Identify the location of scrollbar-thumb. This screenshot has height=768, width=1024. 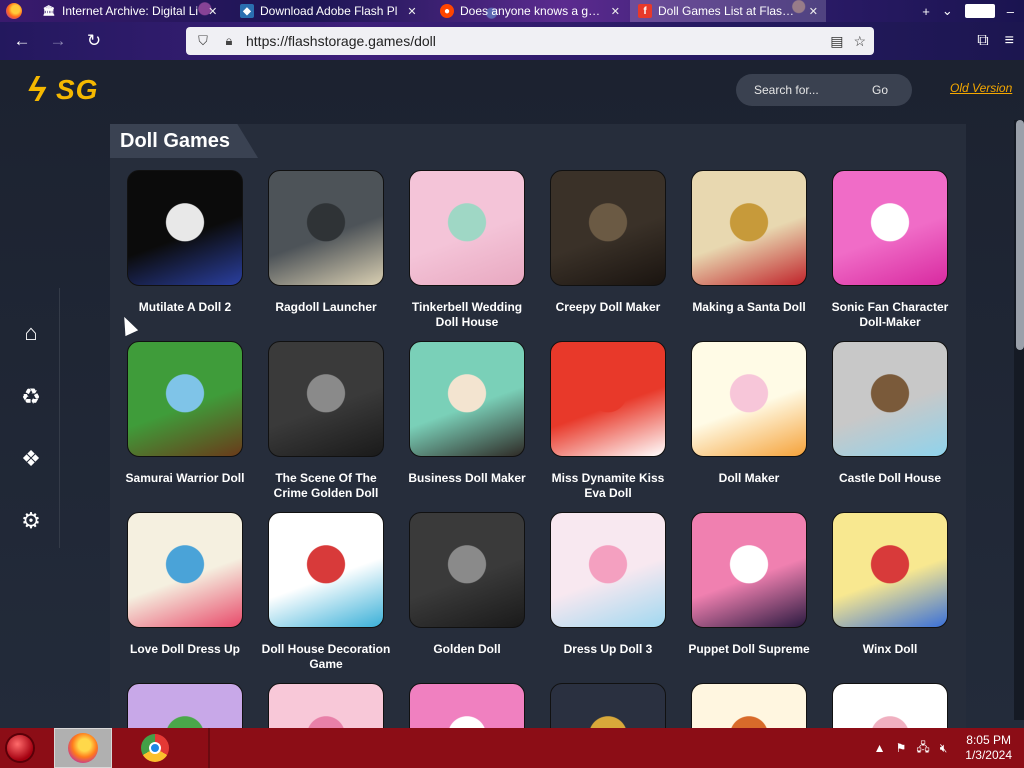
(1020, 235).